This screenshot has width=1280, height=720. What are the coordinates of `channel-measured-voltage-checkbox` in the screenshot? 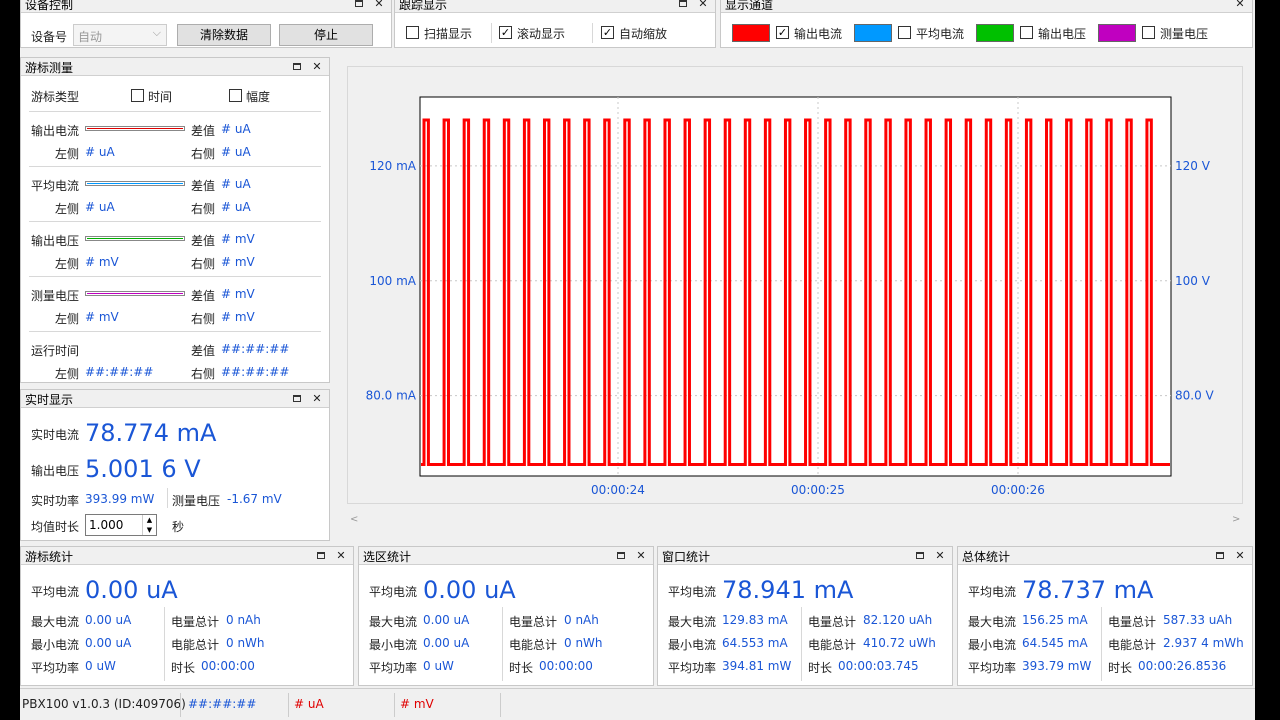 It's located at (1148, 32).